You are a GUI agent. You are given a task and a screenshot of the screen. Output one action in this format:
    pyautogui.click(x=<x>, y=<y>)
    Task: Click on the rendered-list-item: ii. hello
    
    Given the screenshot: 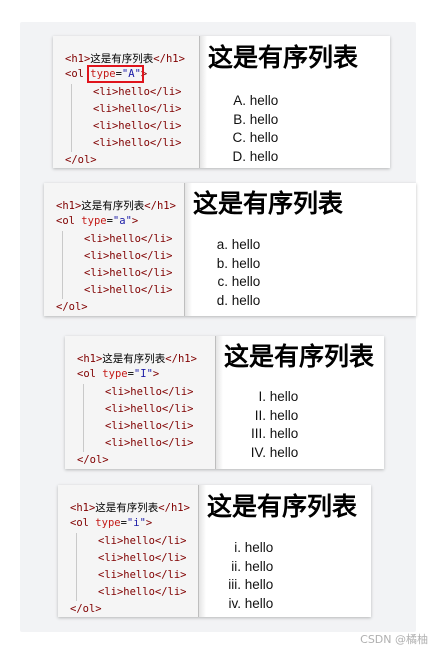 What is the action you would take?
    pyautogui.click(x=246, y=566)
    